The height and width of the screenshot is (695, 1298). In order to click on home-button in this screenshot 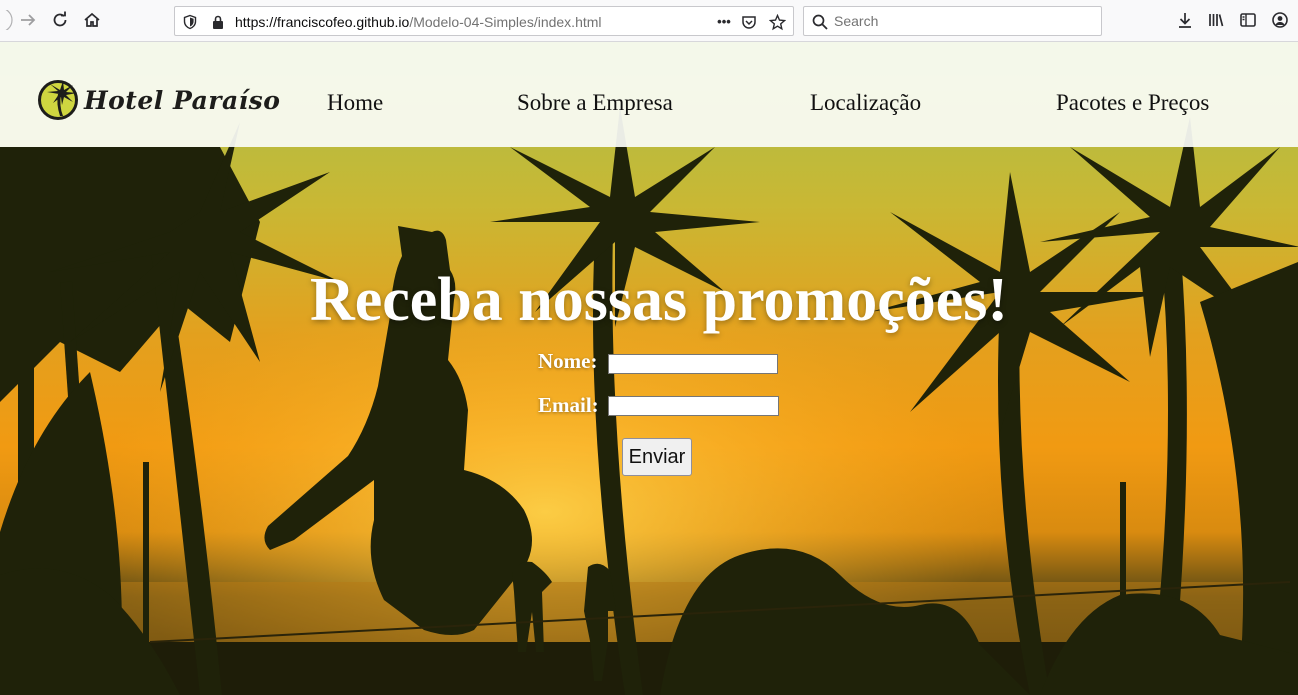, I will do `click(92, 20)`.